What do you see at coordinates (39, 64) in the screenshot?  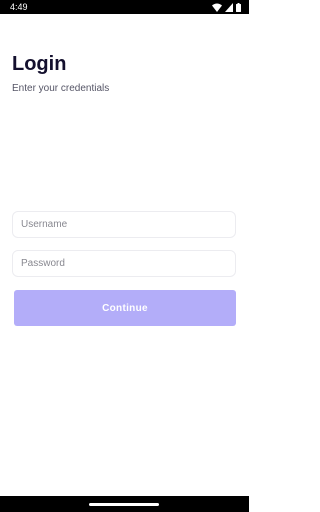 I see `page-title: Login` at bounding box center [39, 64].